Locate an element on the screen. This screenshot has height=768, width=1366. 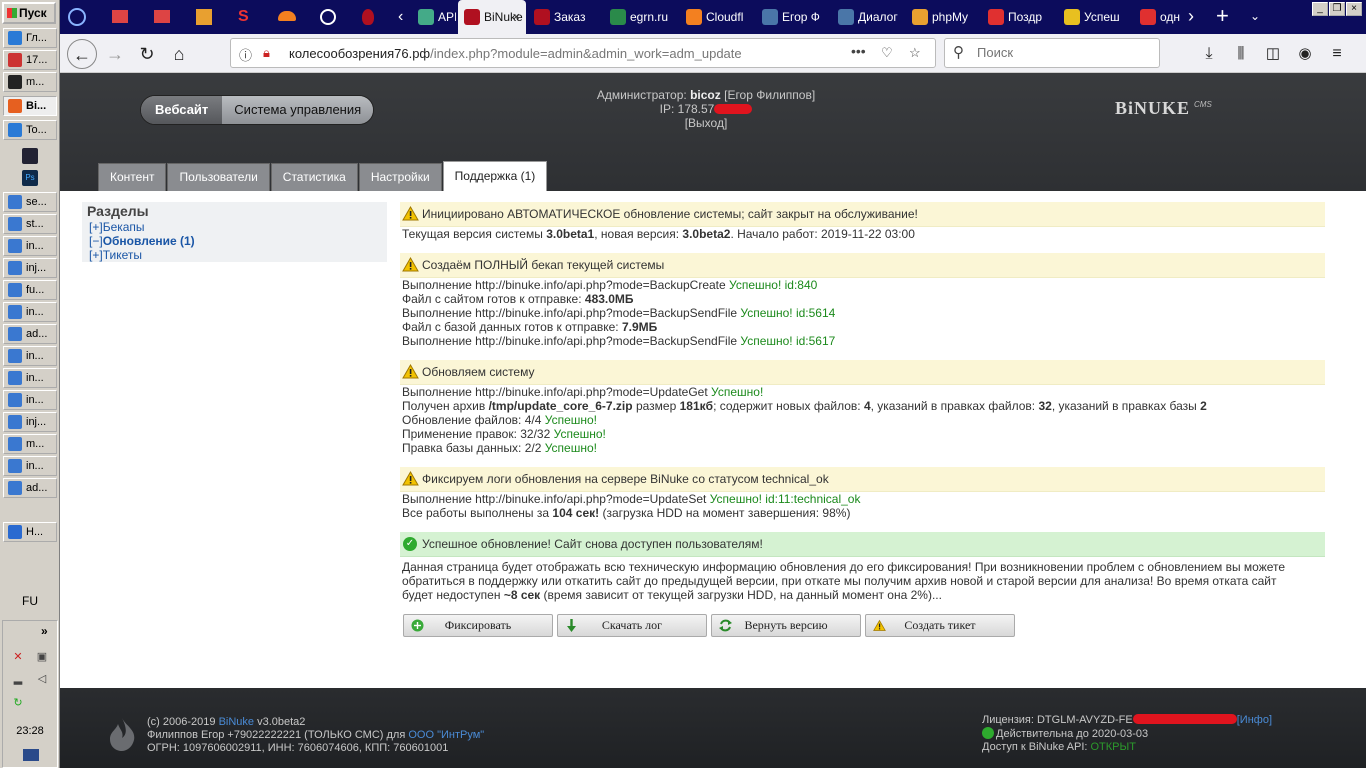
browser-tab: BiNuke × is located at coordinates (492, 17).